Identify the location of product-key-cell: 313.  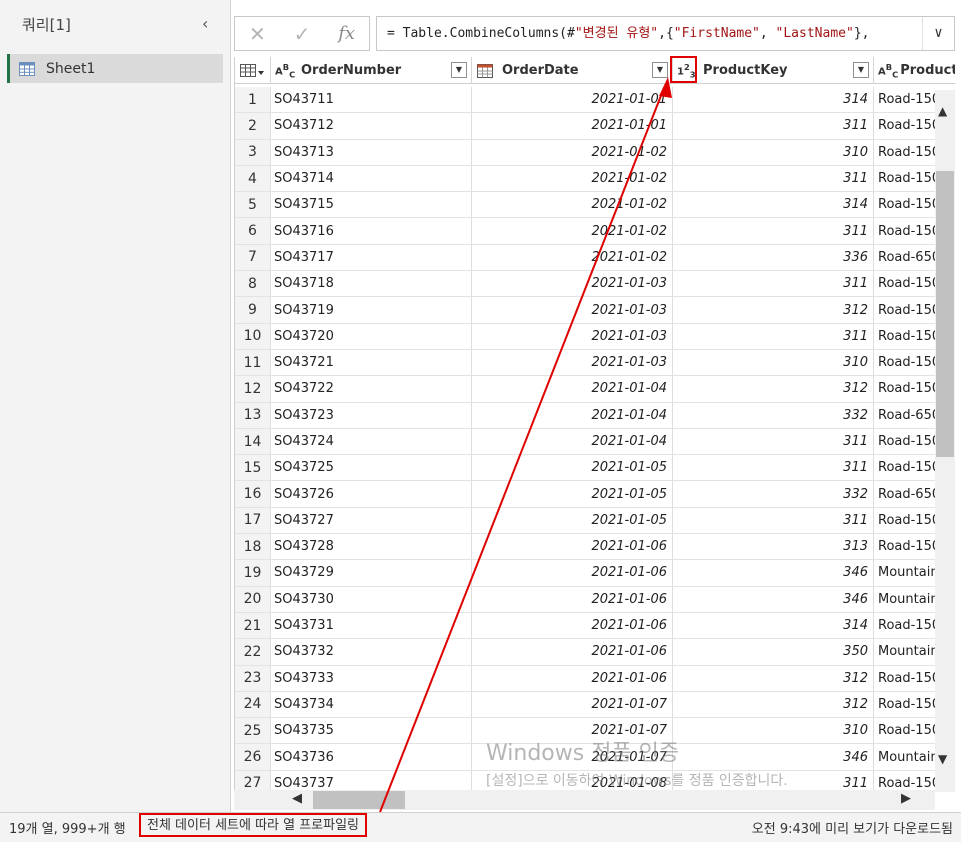
(773, 547).